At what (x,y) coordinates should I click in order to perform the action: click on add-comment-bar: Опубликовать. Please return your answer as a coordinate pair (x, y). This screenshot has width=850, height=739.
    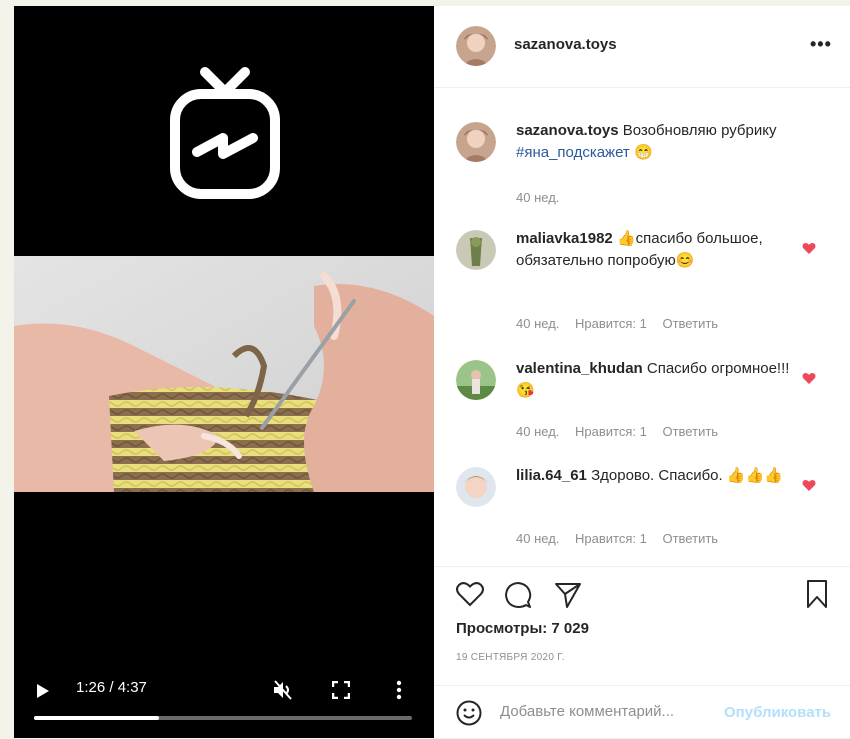
    Looking at the image, I should click on (642, 712).